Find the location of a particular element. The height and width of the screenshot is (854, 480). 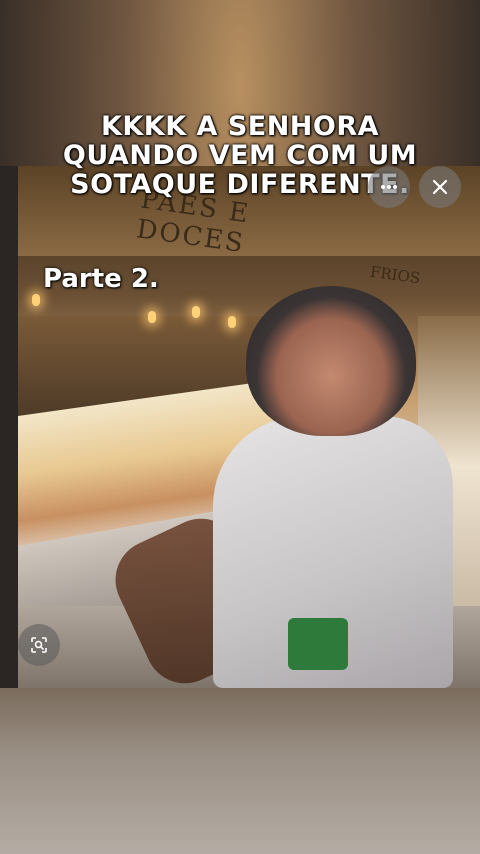

close-button is located at coordinates (440, 187).